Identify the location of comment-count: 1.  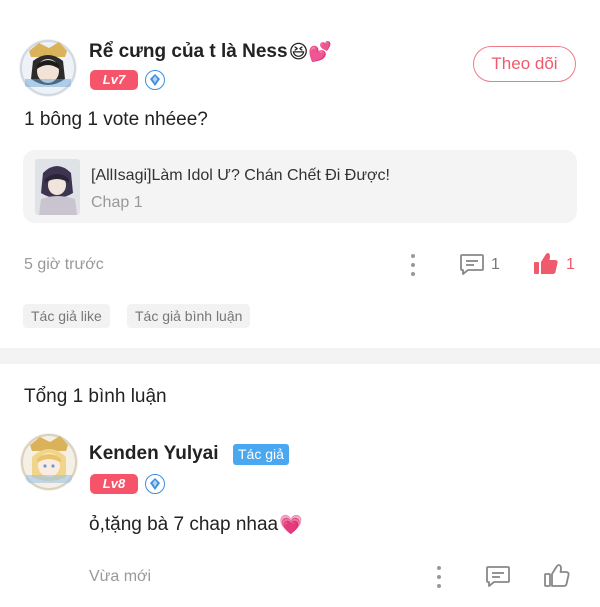
(495, 264).